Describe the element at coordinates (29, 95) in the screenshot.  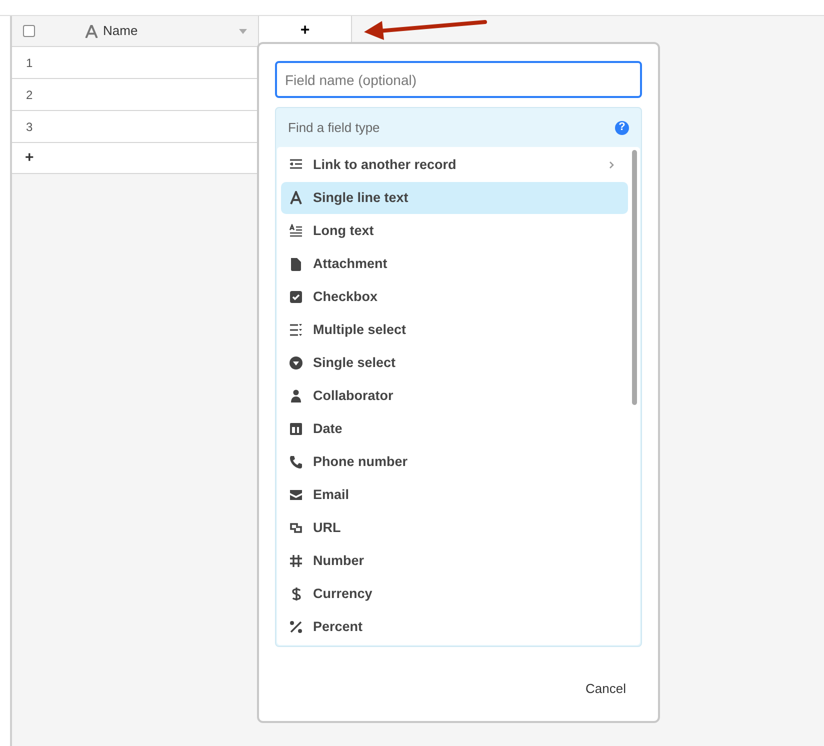
I see `row-number: 2` at that location.